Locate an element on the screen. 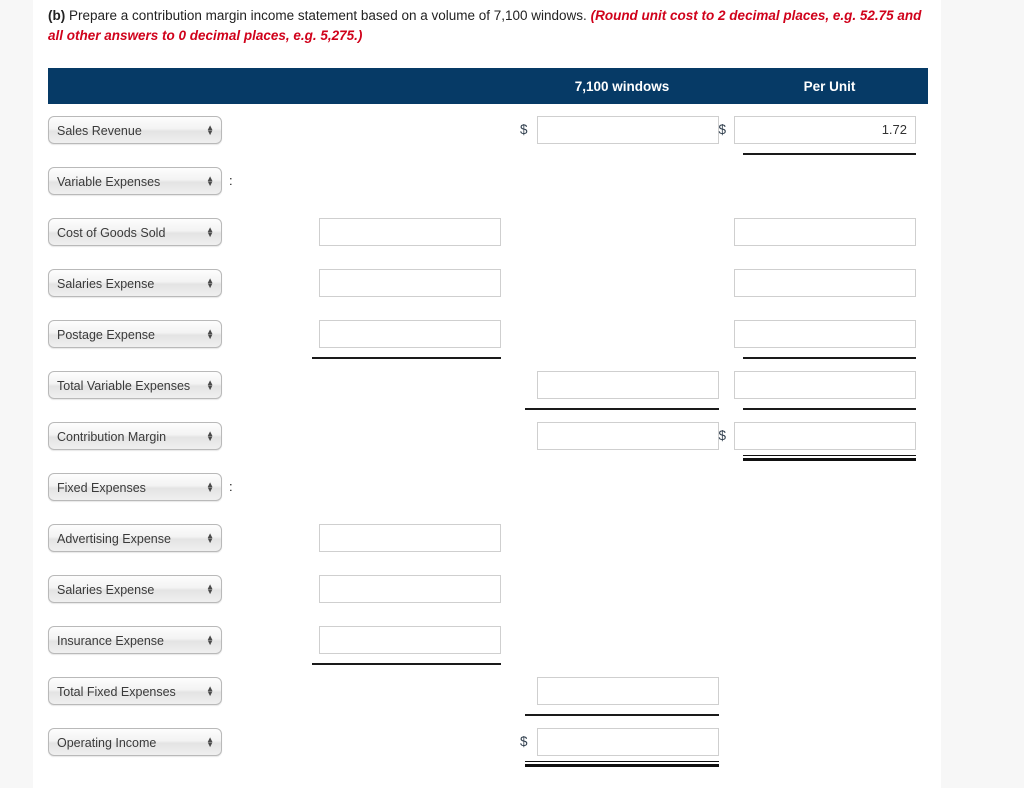 The image size is (1024, 788). account-label-cell: Salaries Expense ▲ ▼ is located at coordinates (174, 588).